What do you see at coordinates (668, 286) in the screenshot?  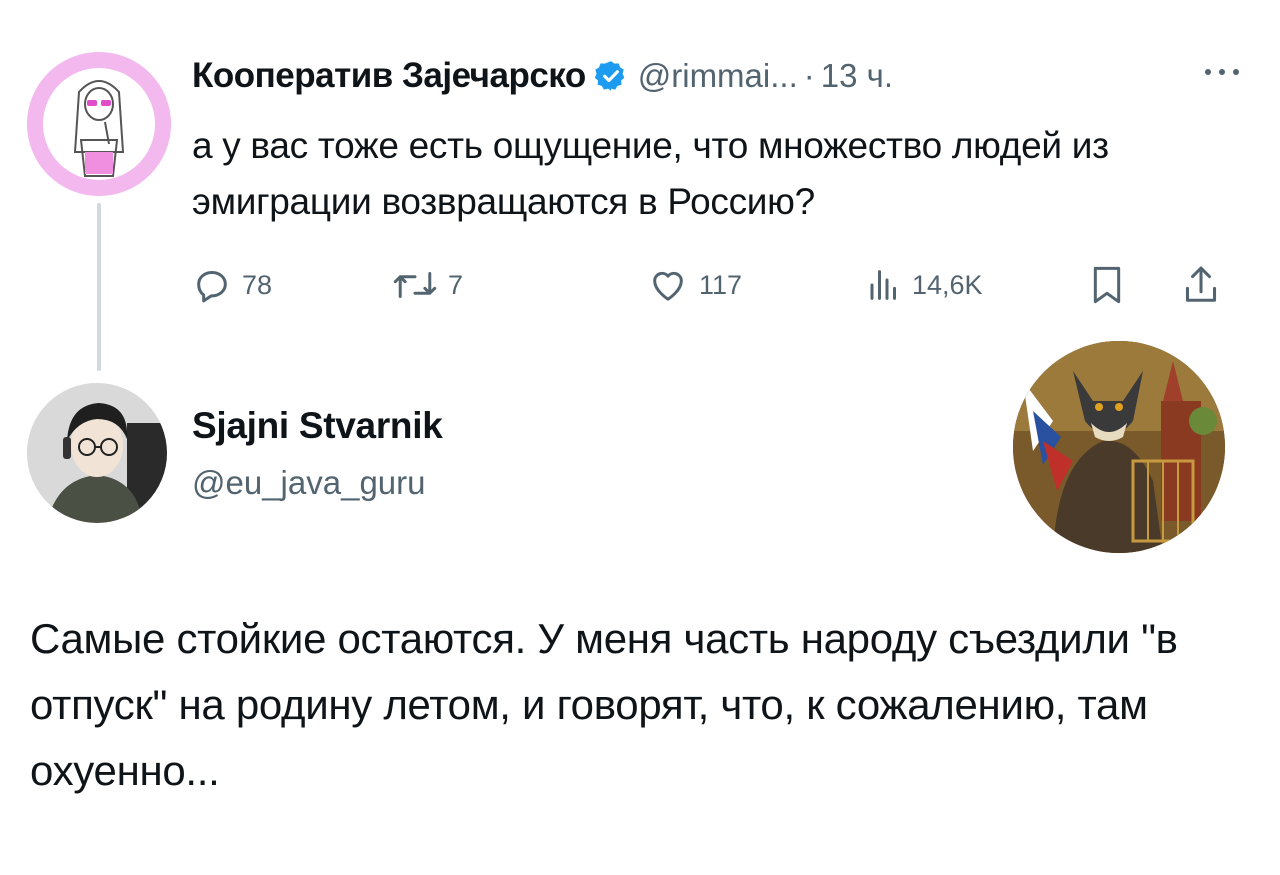 I see `heart-icon` at bounding box center [668, 286].